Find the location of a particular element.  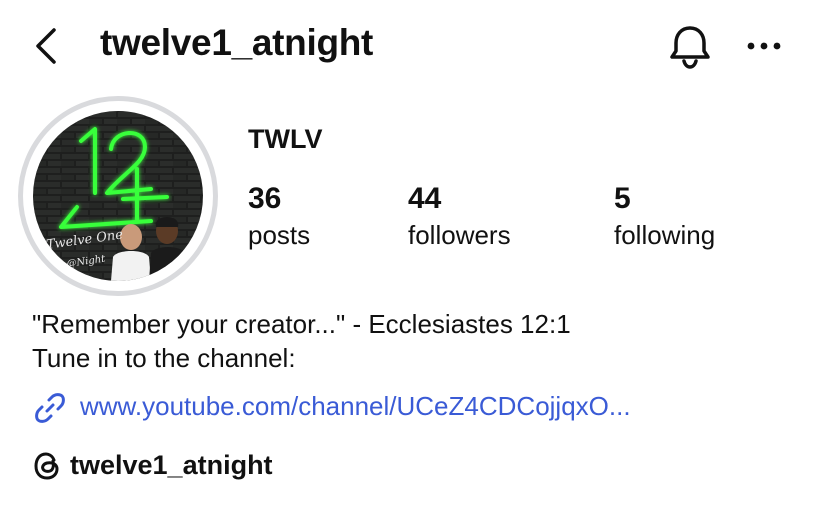

more-horizontal-icon is located at coordinates (764, 46).